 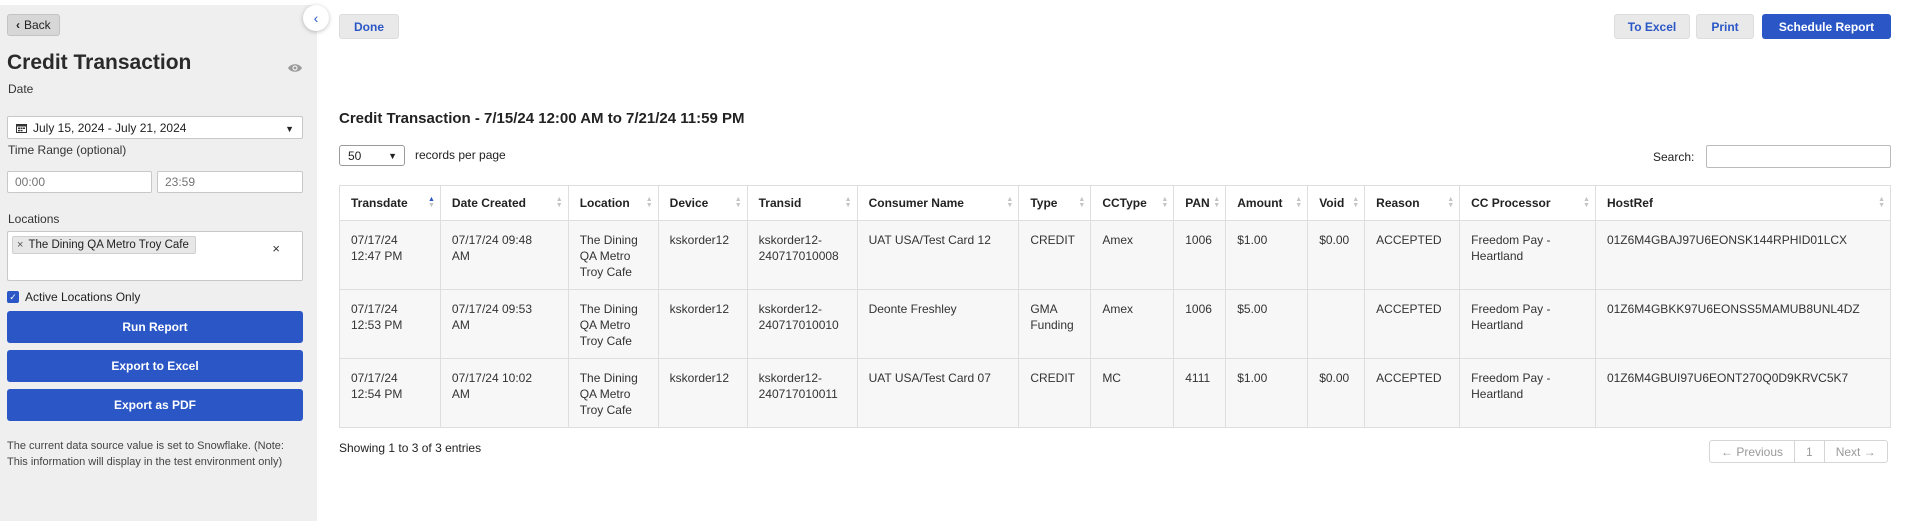 I want to click on time-range-label: Time Range (optional), so click(x=67, y=150).